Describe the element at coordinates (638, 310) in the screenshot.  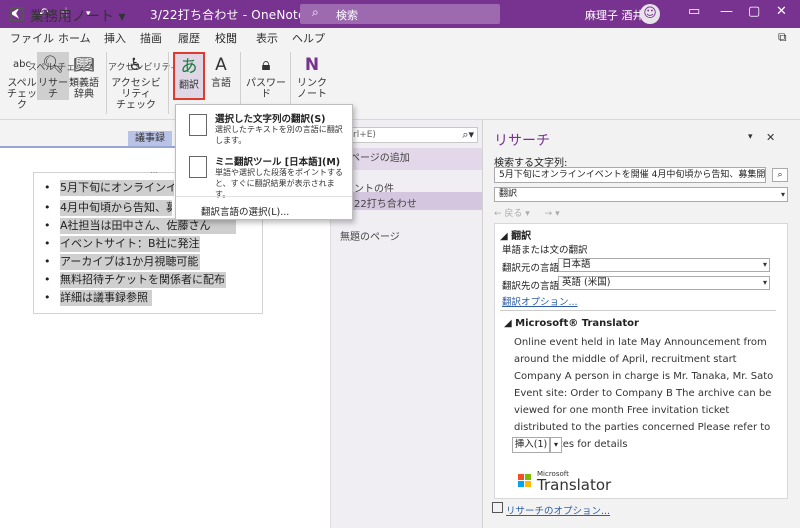
I see `divider` at that location.